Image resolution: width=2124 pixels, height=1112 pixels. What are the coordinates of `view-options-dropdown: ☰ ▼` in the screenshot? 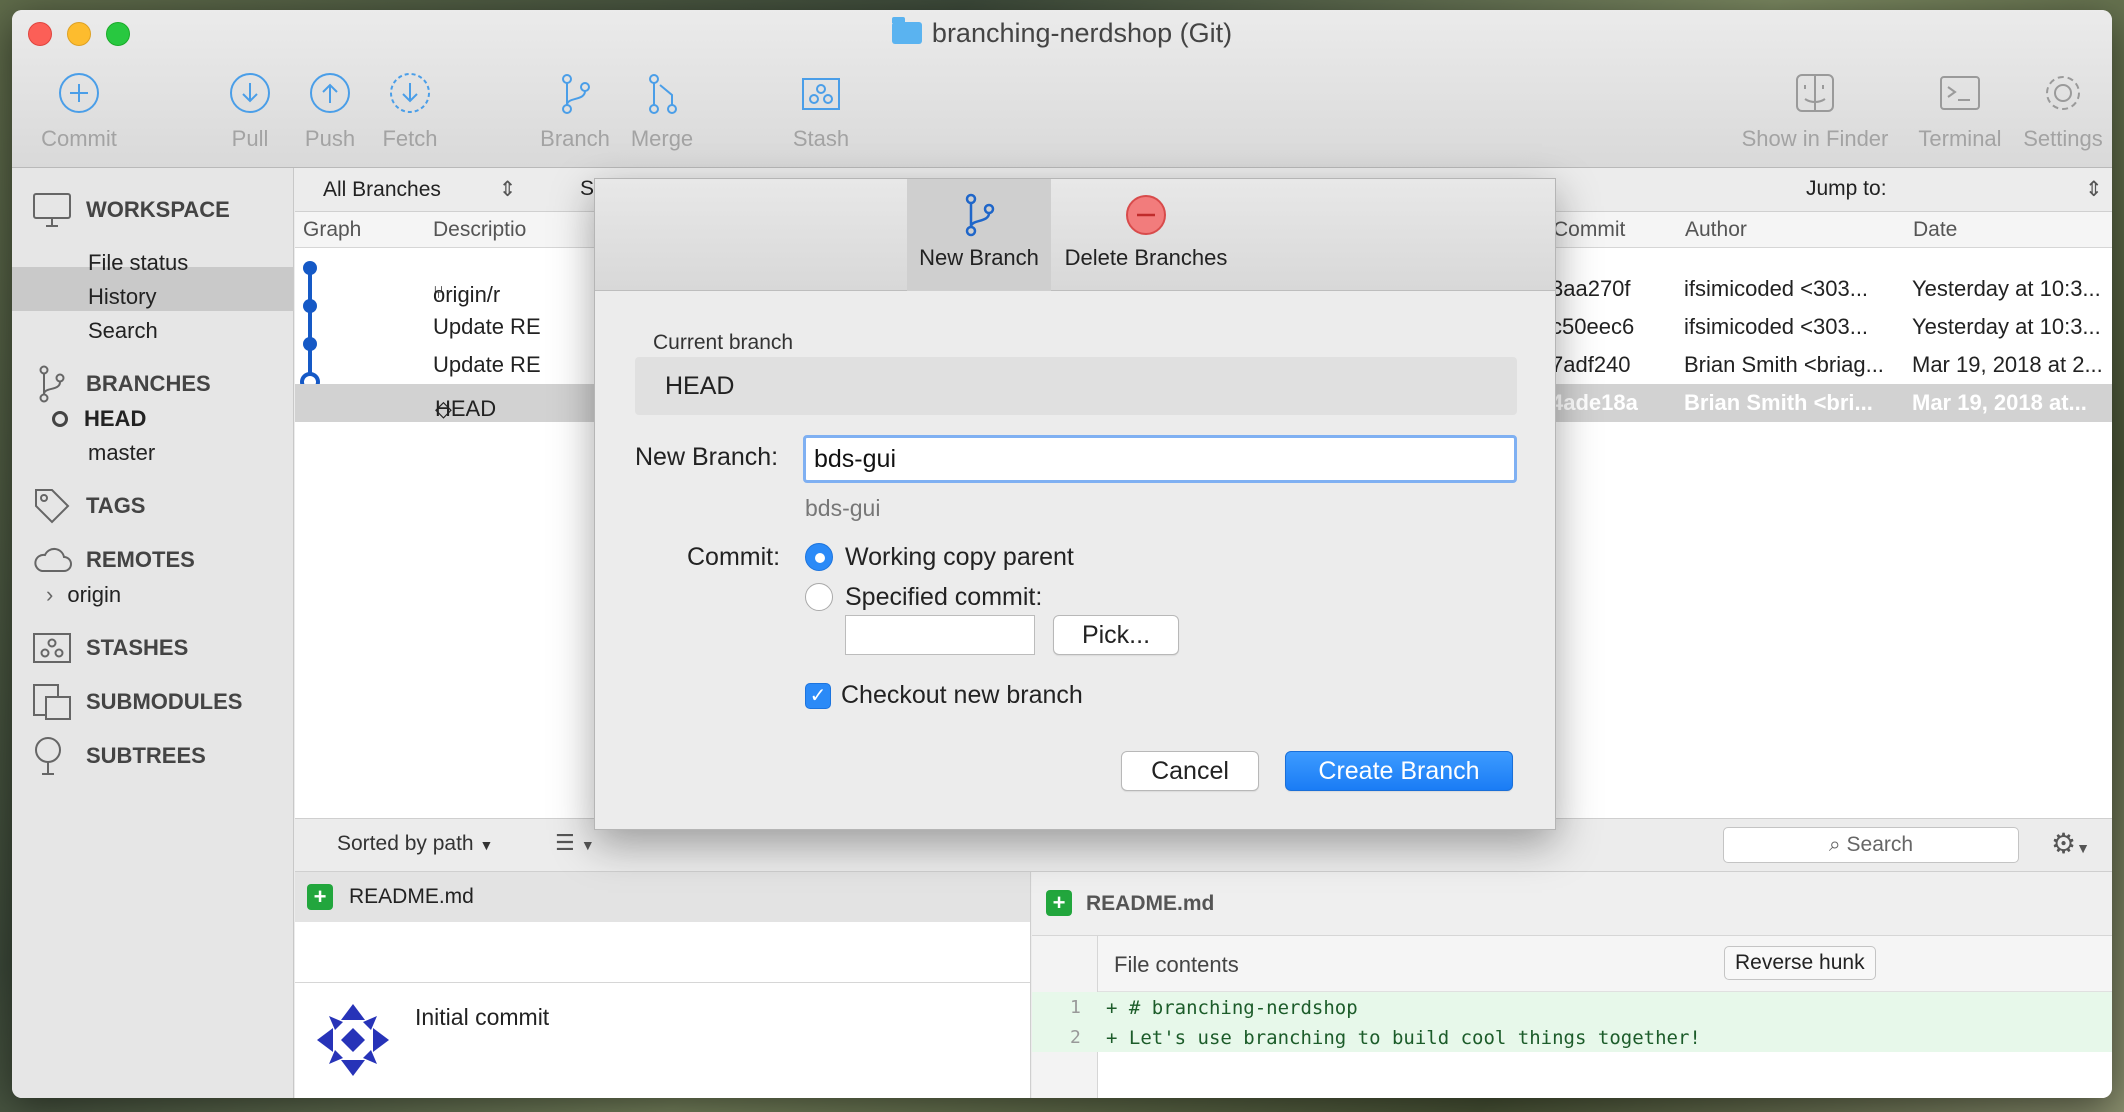 It's located at (575, 843).